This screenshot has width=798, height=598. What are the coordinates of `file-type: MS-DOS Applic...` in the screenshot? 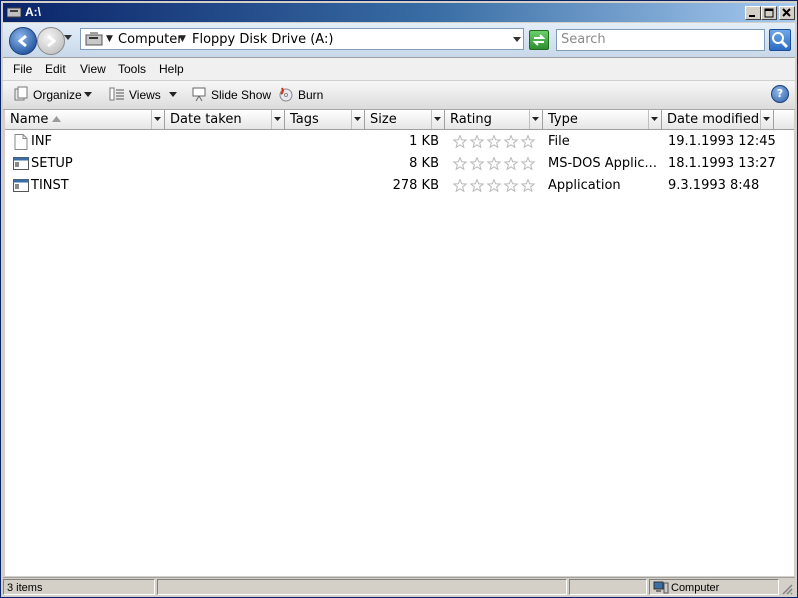 It's located at (602, 163).